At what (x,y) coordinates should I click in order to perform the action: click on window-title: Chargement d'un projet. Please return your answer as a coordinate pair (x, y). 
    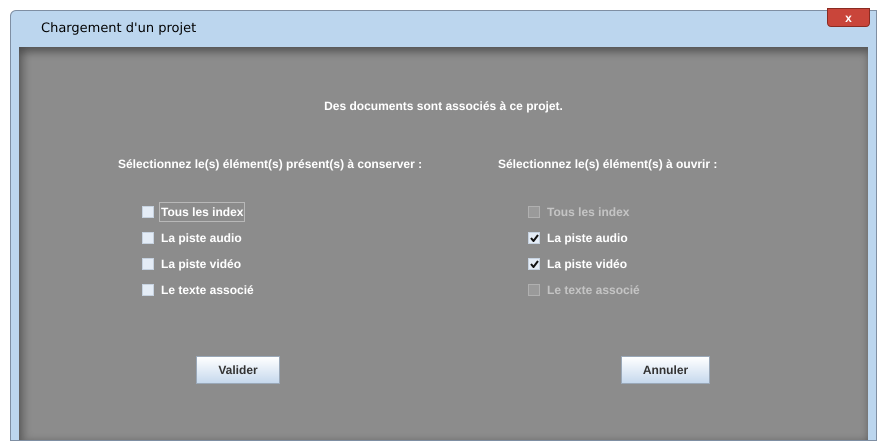
    Looking at the image, I should click on (118, 29).